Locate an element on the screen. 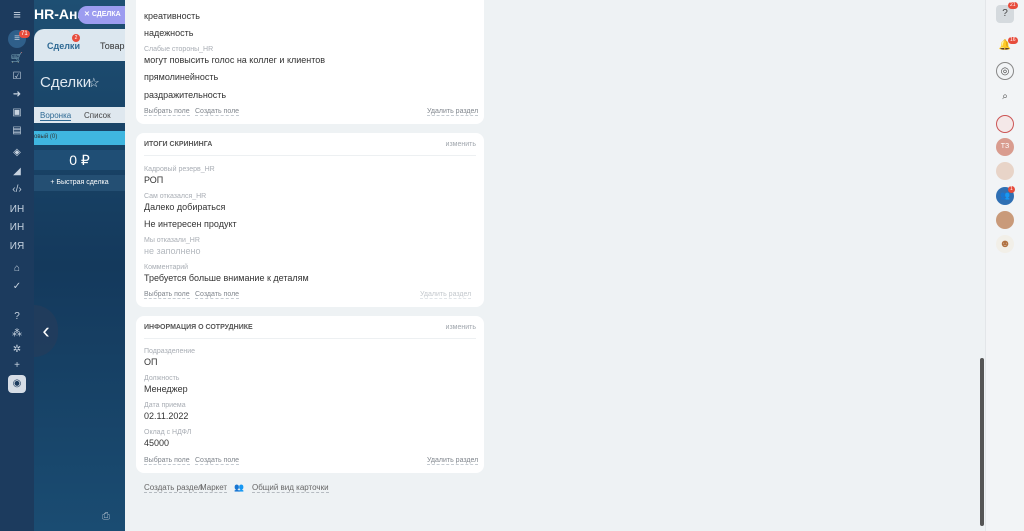 Image resolution: width=1024 pixels, height=531 pixels. ai-assistant-icon: ◉ is located at coordinates (17, 384).